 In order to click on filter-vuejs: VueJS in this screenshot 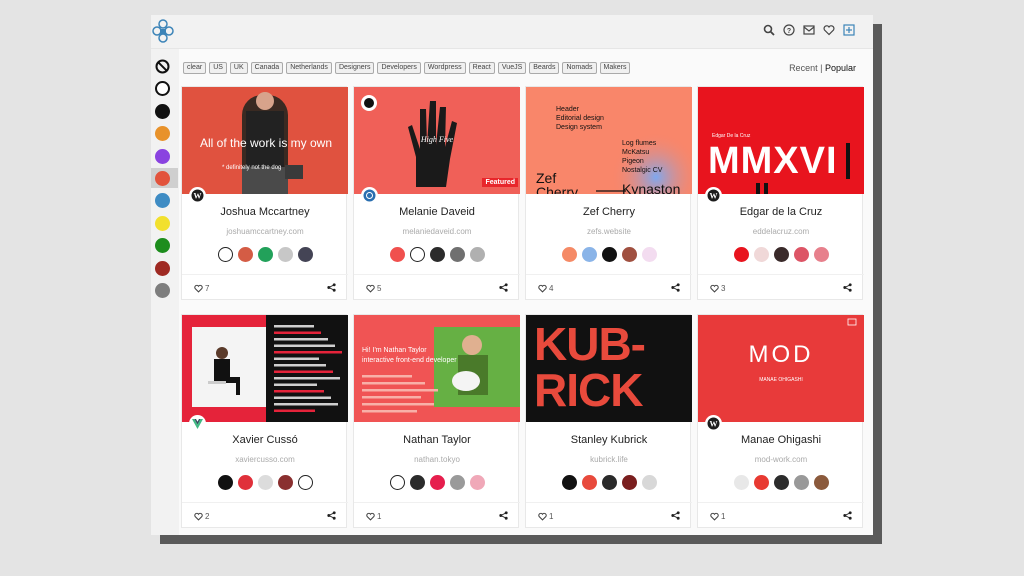, I will do `click(512, 68)`.